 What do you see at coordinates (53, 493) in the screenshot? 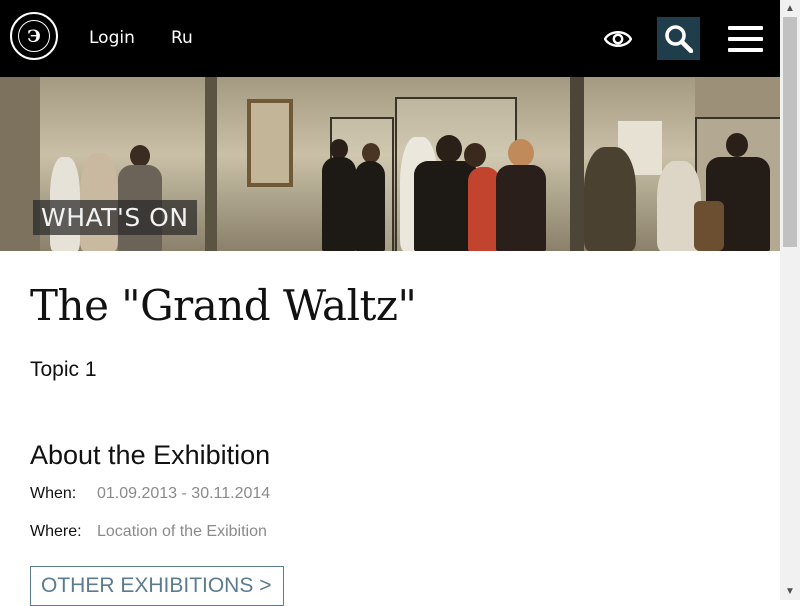
I see `when-label: When:` at bounding box center [53, 493].